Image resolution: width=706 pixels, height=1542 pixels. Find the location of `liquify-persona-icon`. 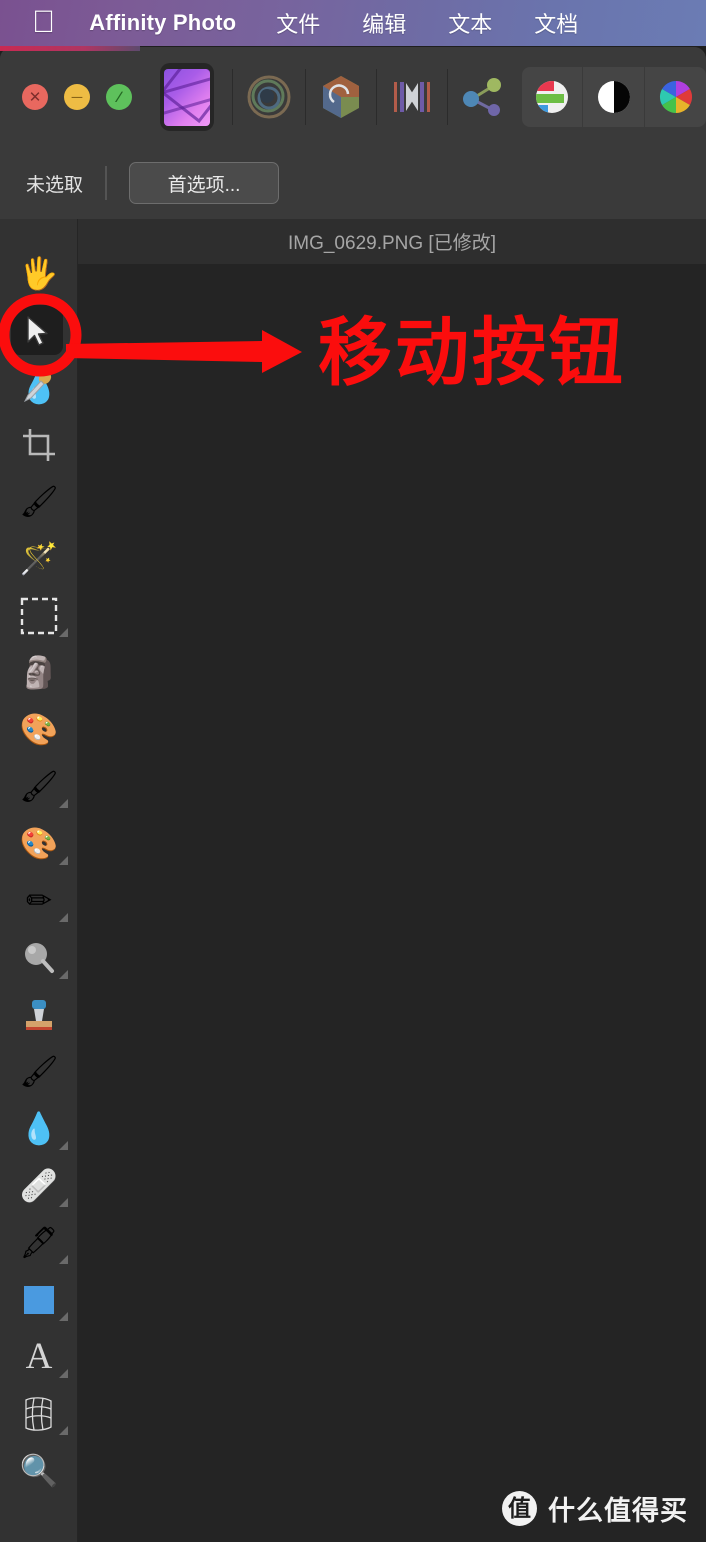

liquify-persona-icon is located at coordinates (340, 97).